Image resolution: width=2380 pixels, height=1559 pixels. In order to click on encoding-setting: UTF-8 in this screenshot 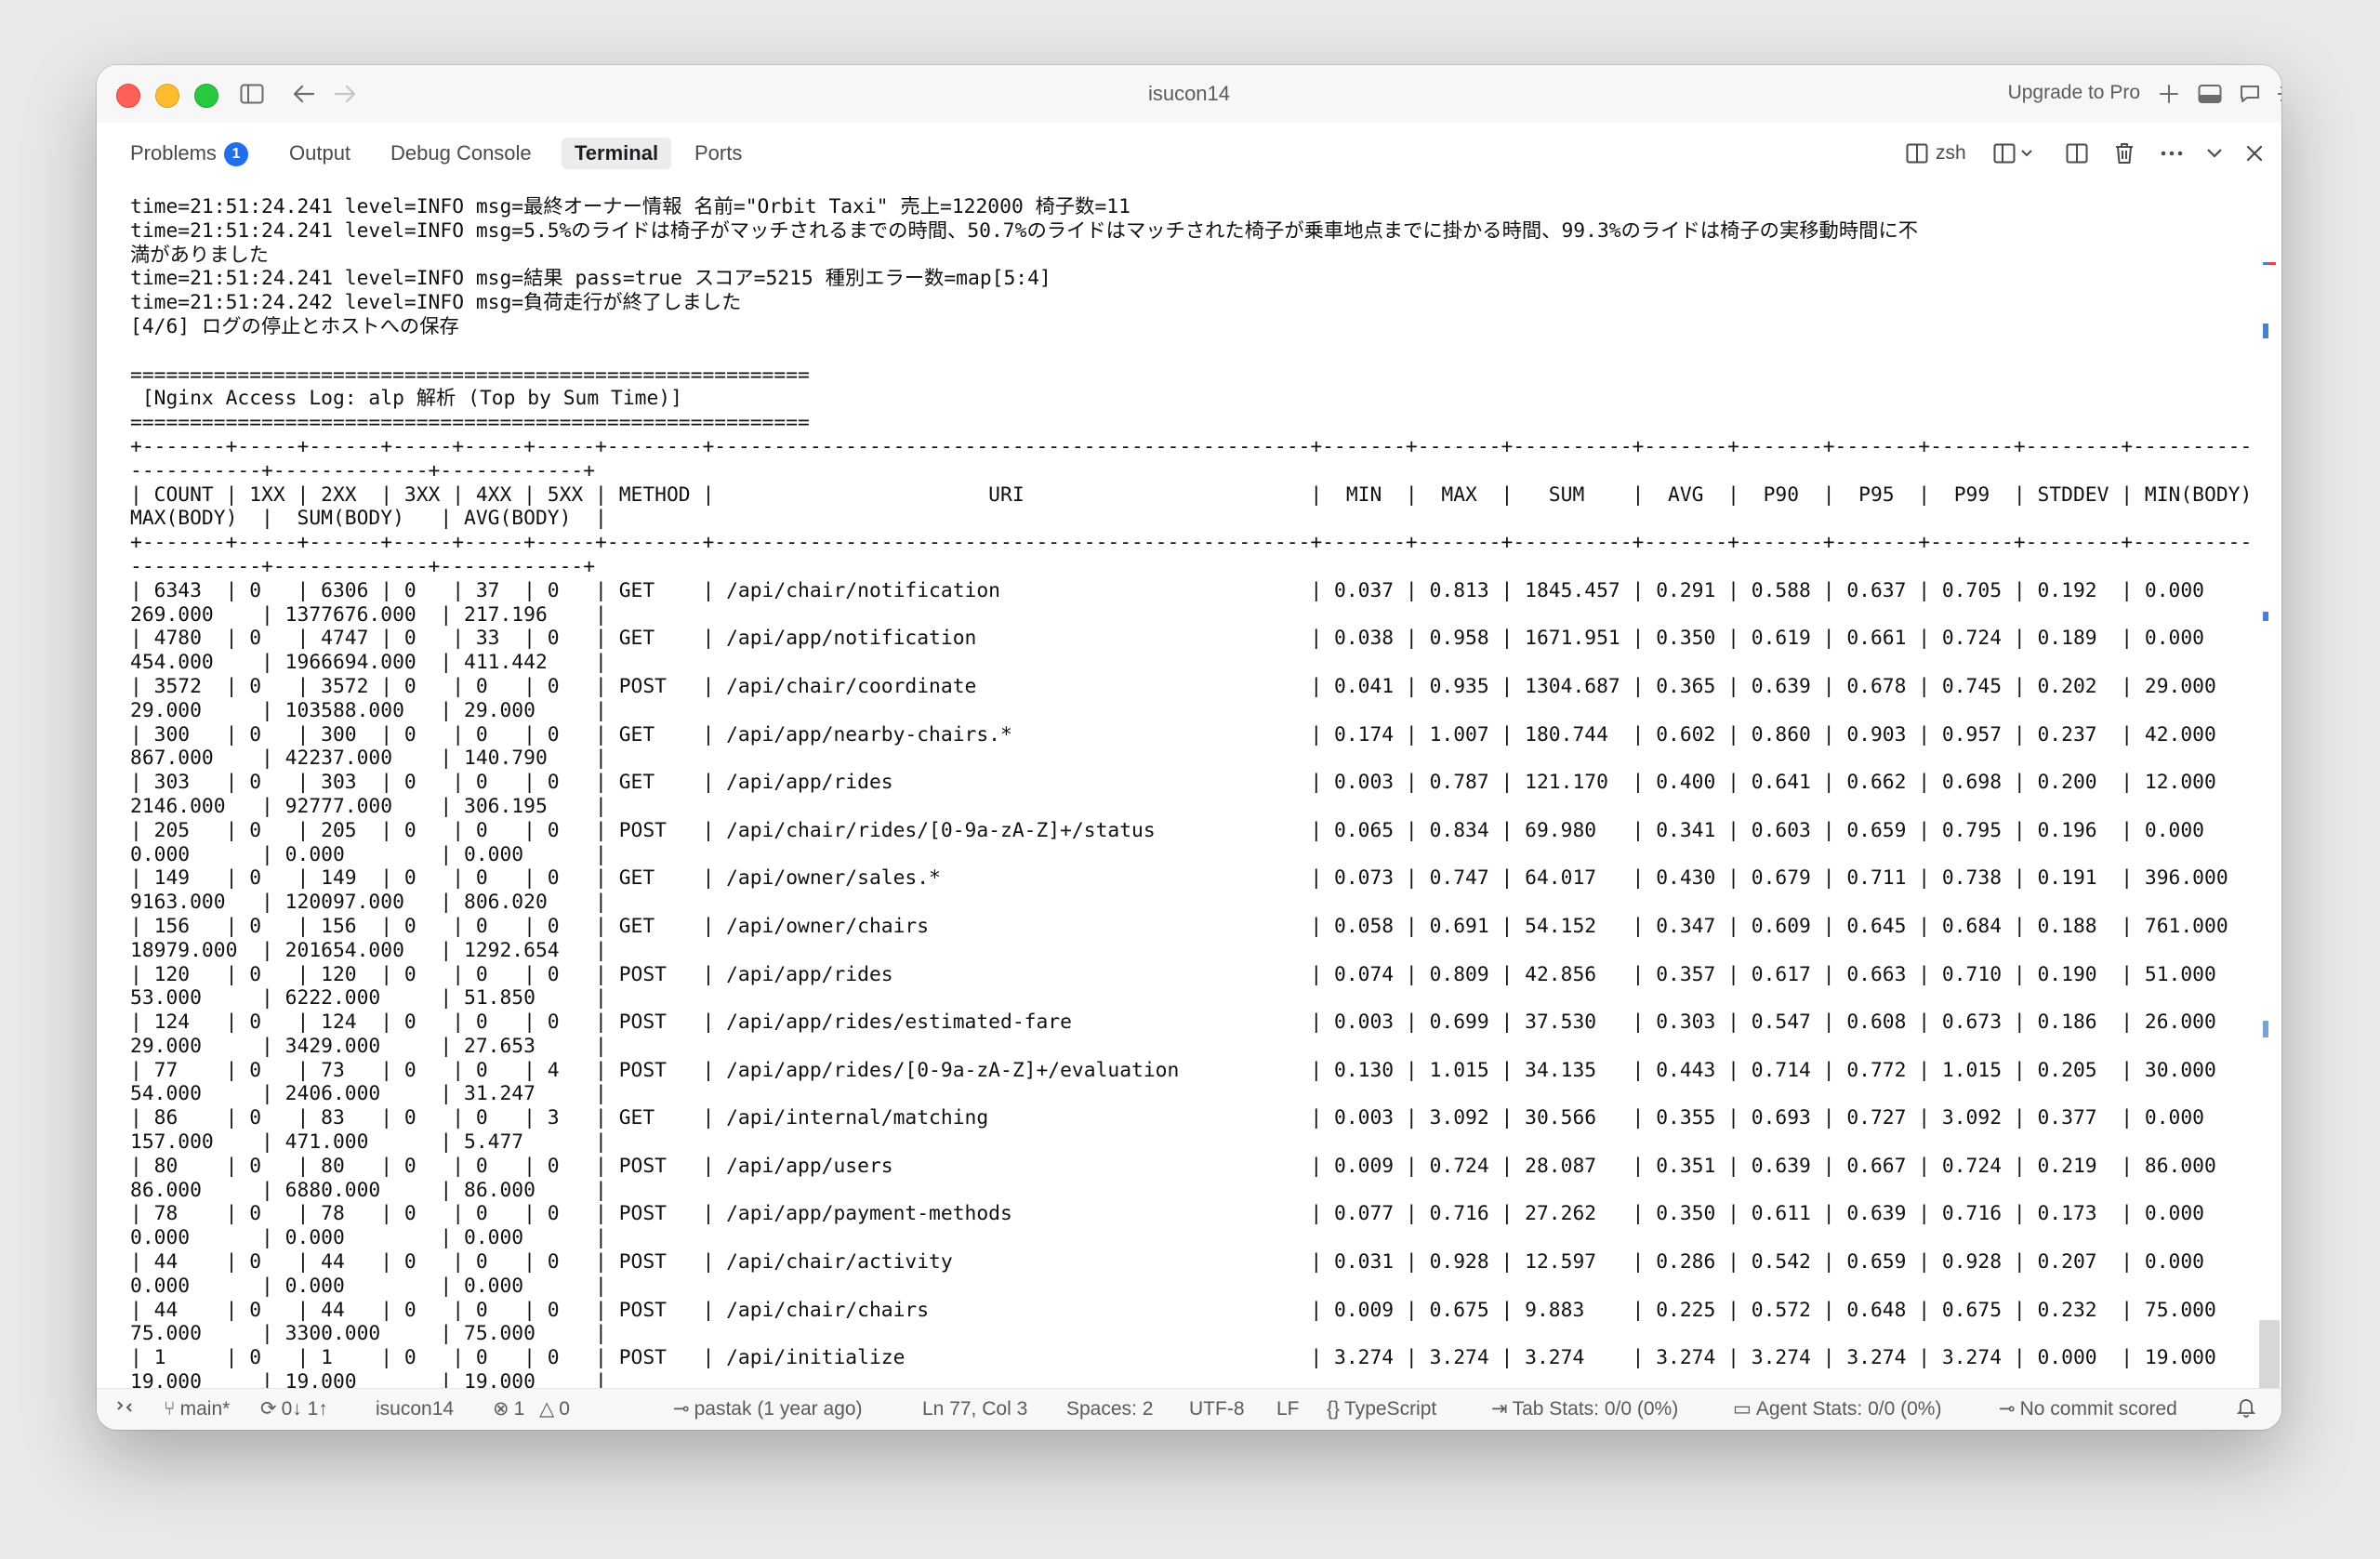, I will do `click(1217, 1409)`.